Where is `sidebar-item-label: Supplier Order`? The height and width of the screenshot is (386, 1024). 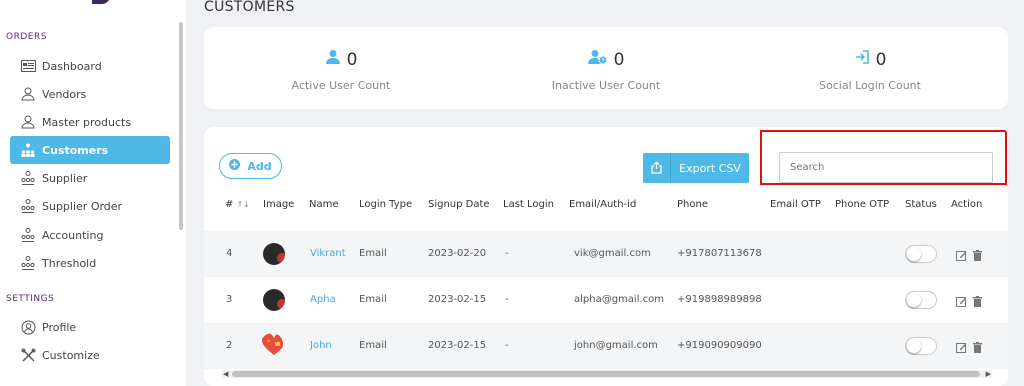
sidebar-item-label: Supplier Order is located at coordinates (82, 206).